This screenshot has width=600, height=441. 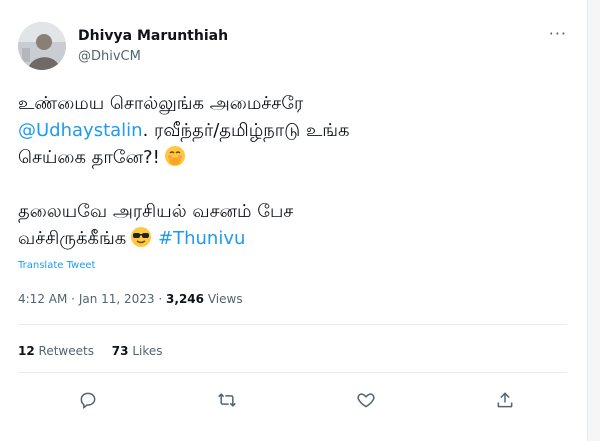 I want to click on engagement-stats: 12 Retweets 73 Likes, so click(x=90, y=351).